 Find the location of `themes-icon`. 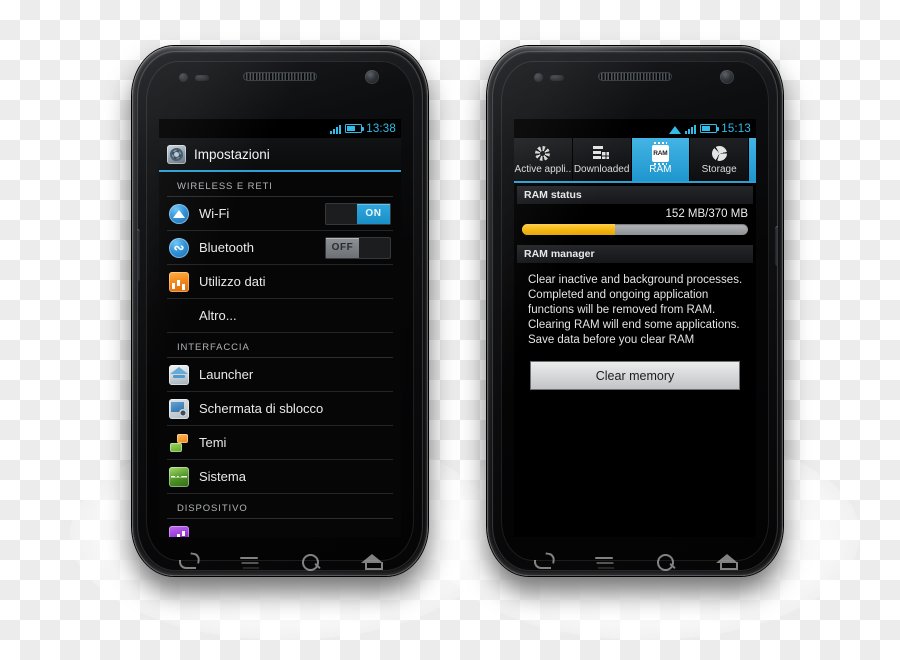

themes-icon is located at coordinates (179, 443).